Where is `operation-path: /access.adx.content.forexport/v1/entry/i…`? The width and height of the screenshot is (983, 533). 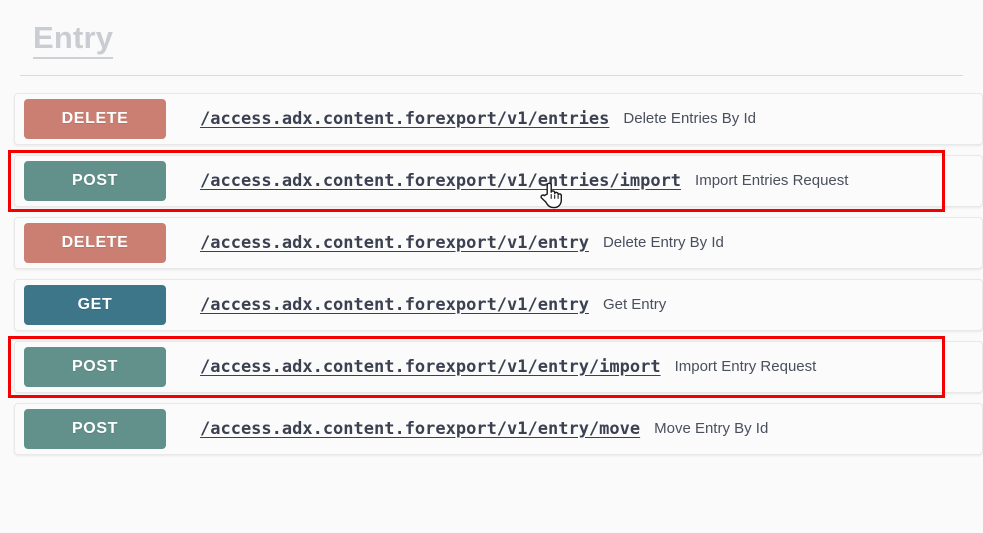
operation-path: /access.adx.content.forexport/v1/entry/i… is located at coordinates (430, 367).